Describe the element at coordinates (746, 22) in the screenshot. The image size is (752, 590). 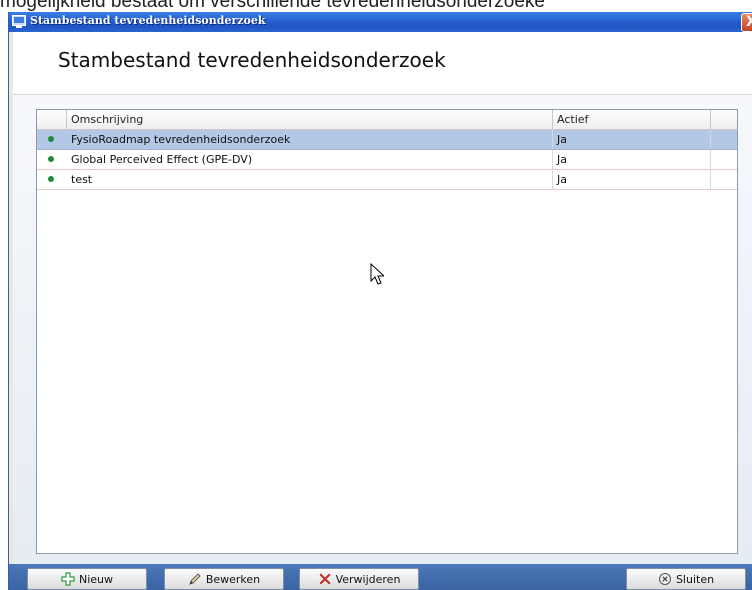
I see `window-close-button: X` at that location.